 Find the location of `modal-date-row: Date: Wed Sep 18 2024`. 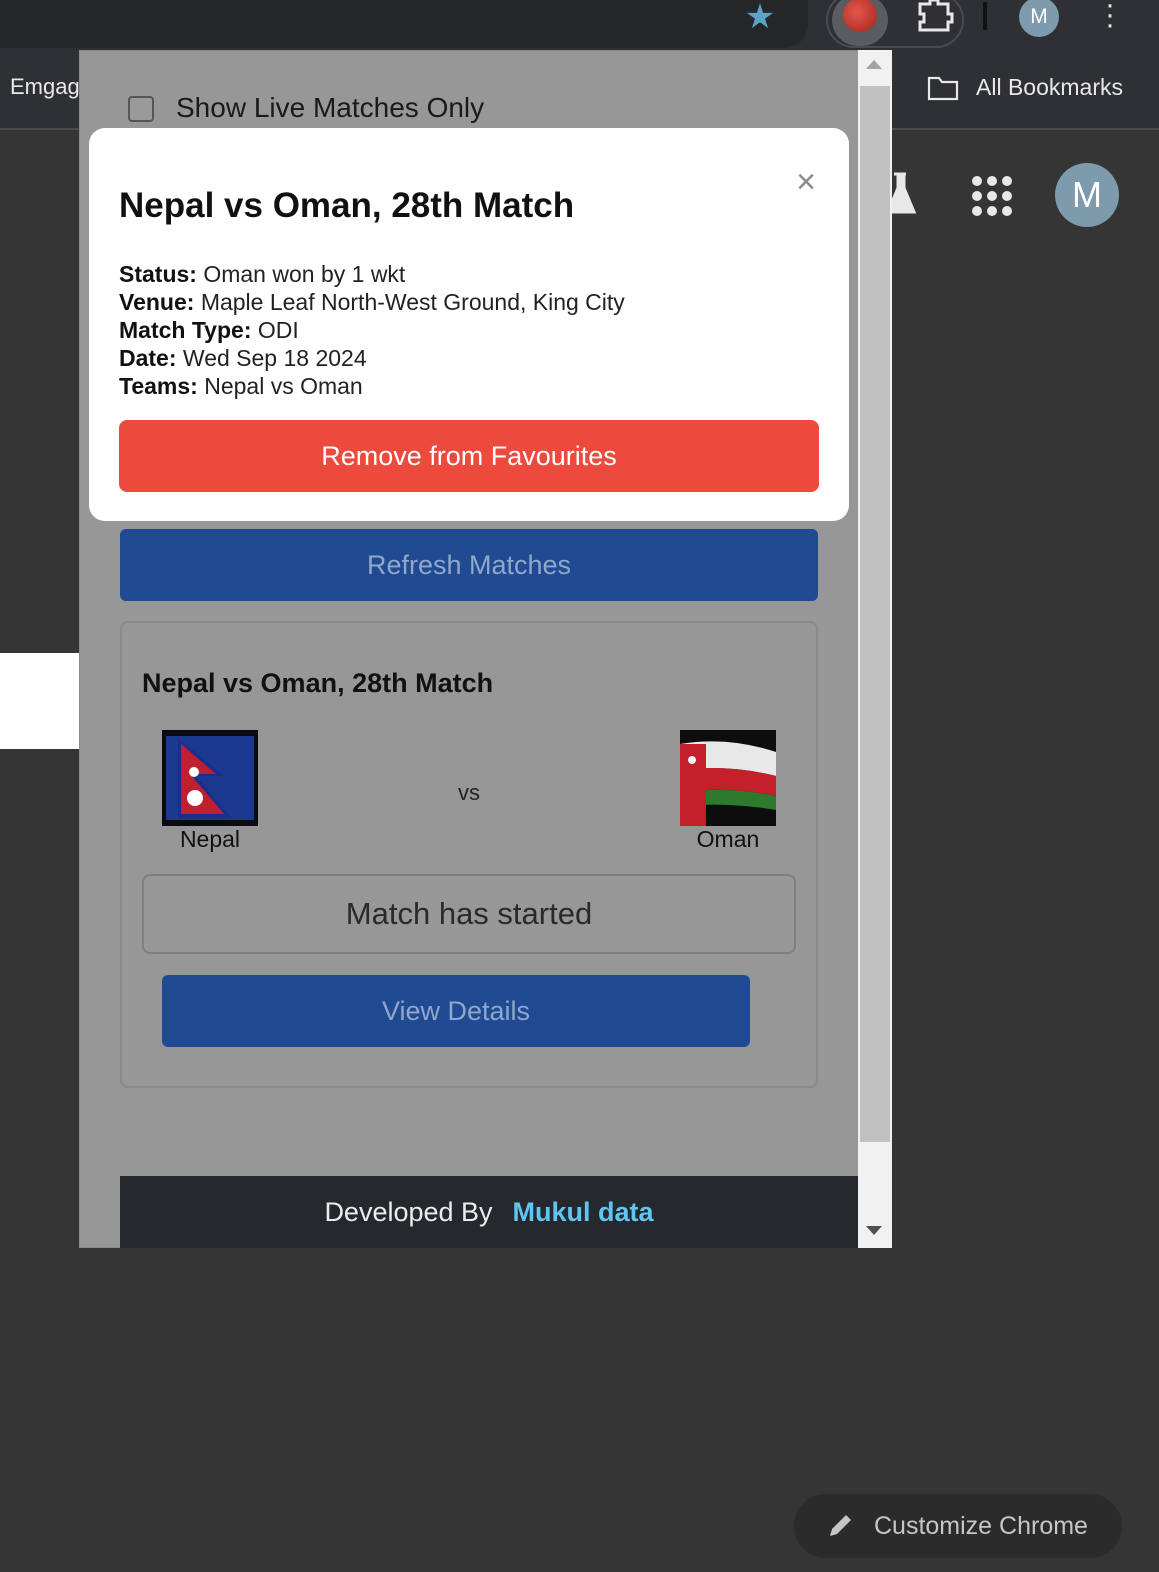

modal-date-row: Date: Wed Sep 18 2024 is located at coordinates (243, 358).